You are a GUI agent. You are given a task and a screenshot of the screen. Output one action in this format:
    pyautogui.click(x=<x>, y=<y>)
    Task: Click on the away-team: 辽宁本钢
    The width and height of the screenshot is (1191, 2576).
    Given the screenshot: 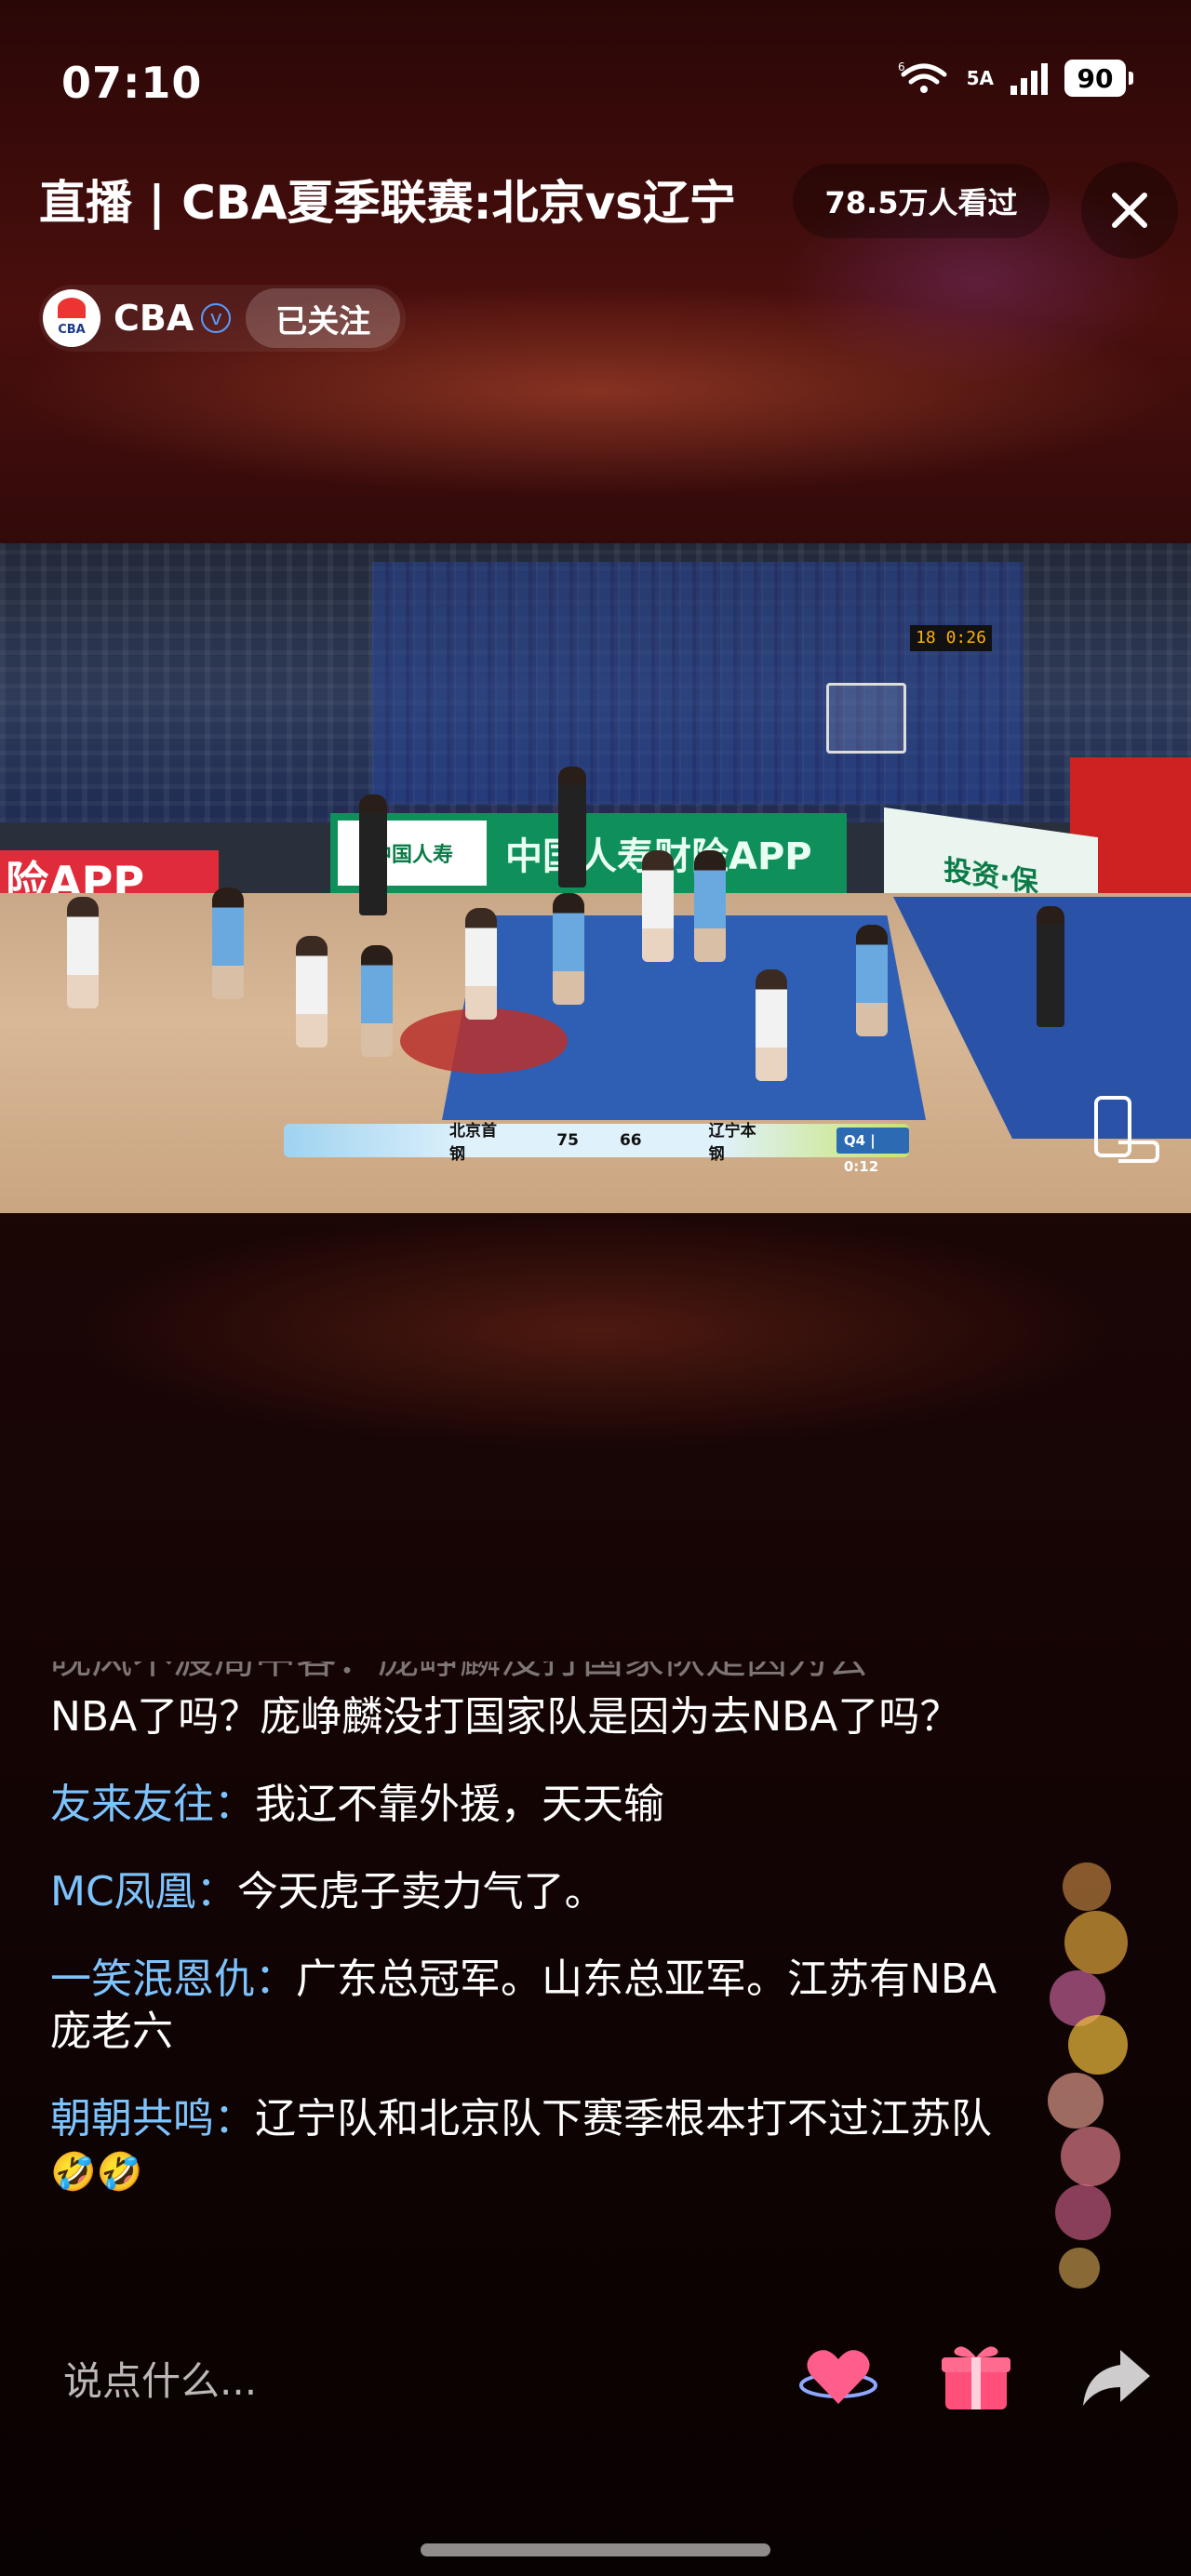 What is the action you would take?
    pyautogui.click(x=732, y=1143)
    